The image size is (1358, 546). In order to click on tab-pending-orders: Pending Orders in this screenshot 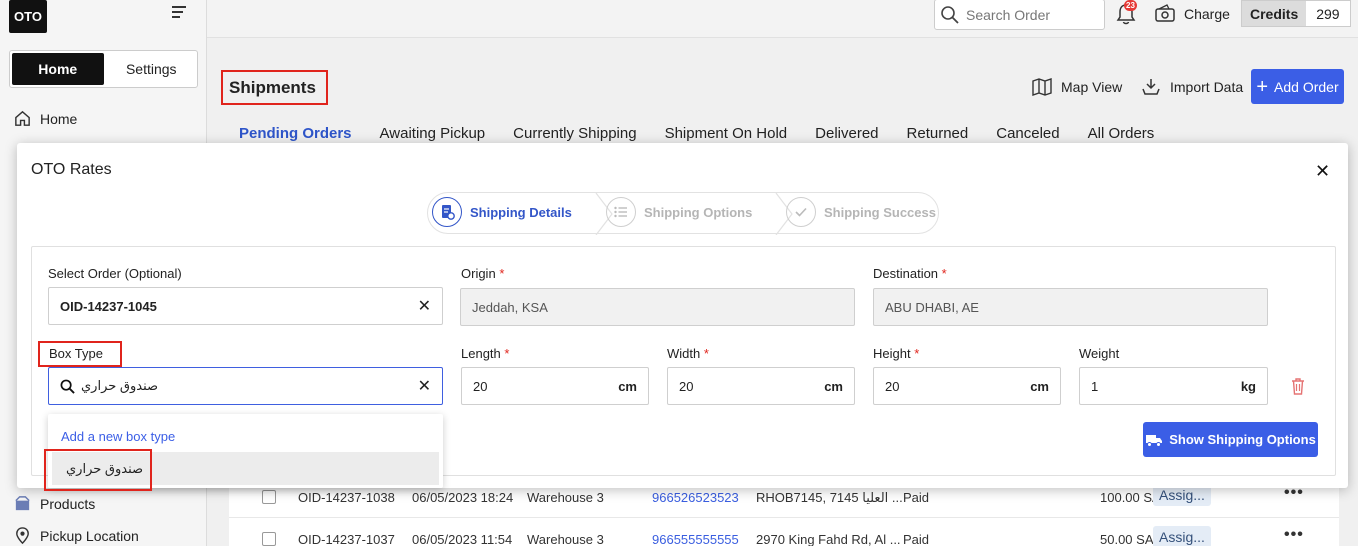, I will do `click(295, 133)`.